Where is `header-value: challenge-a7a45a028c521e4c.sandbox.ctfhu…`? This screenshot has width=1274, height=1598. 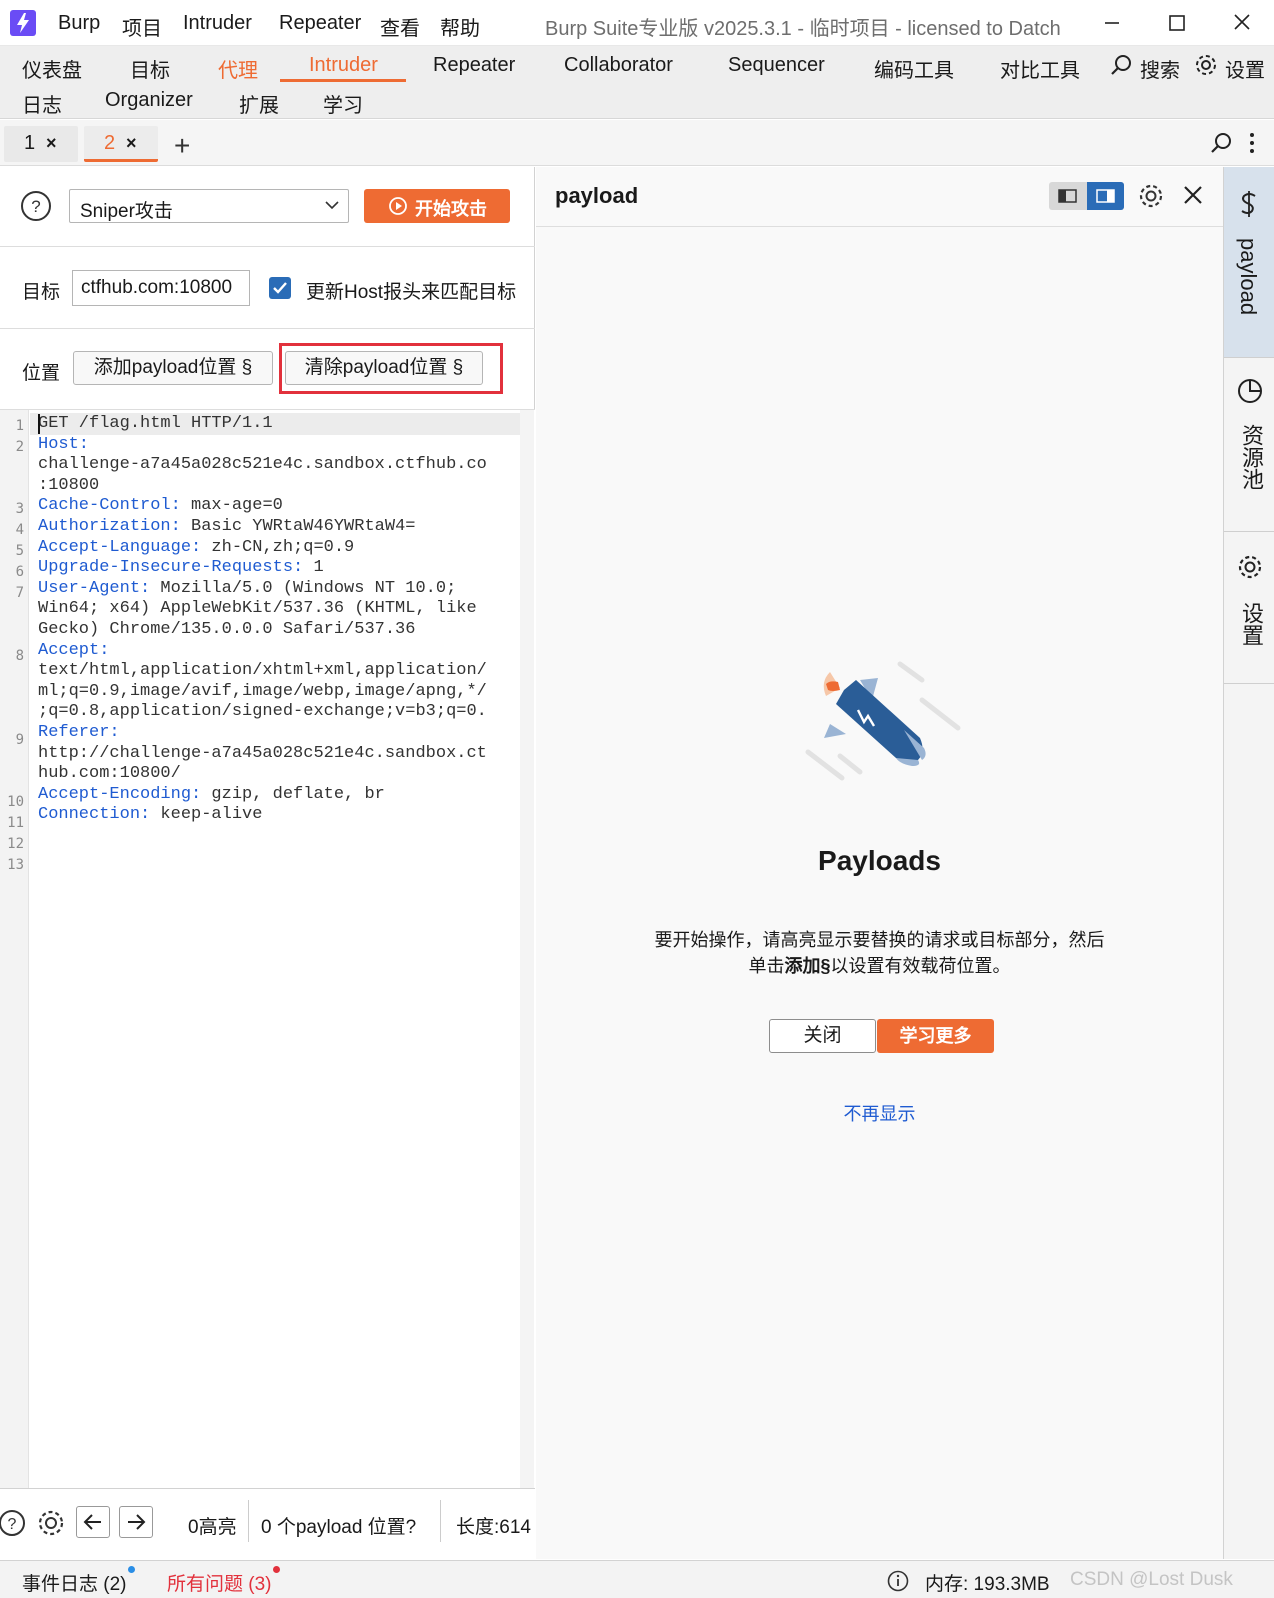 header-value: challenge-a7a45a028c521e4c.sandbox.ctfhu… is located at coordinates (262, 465).